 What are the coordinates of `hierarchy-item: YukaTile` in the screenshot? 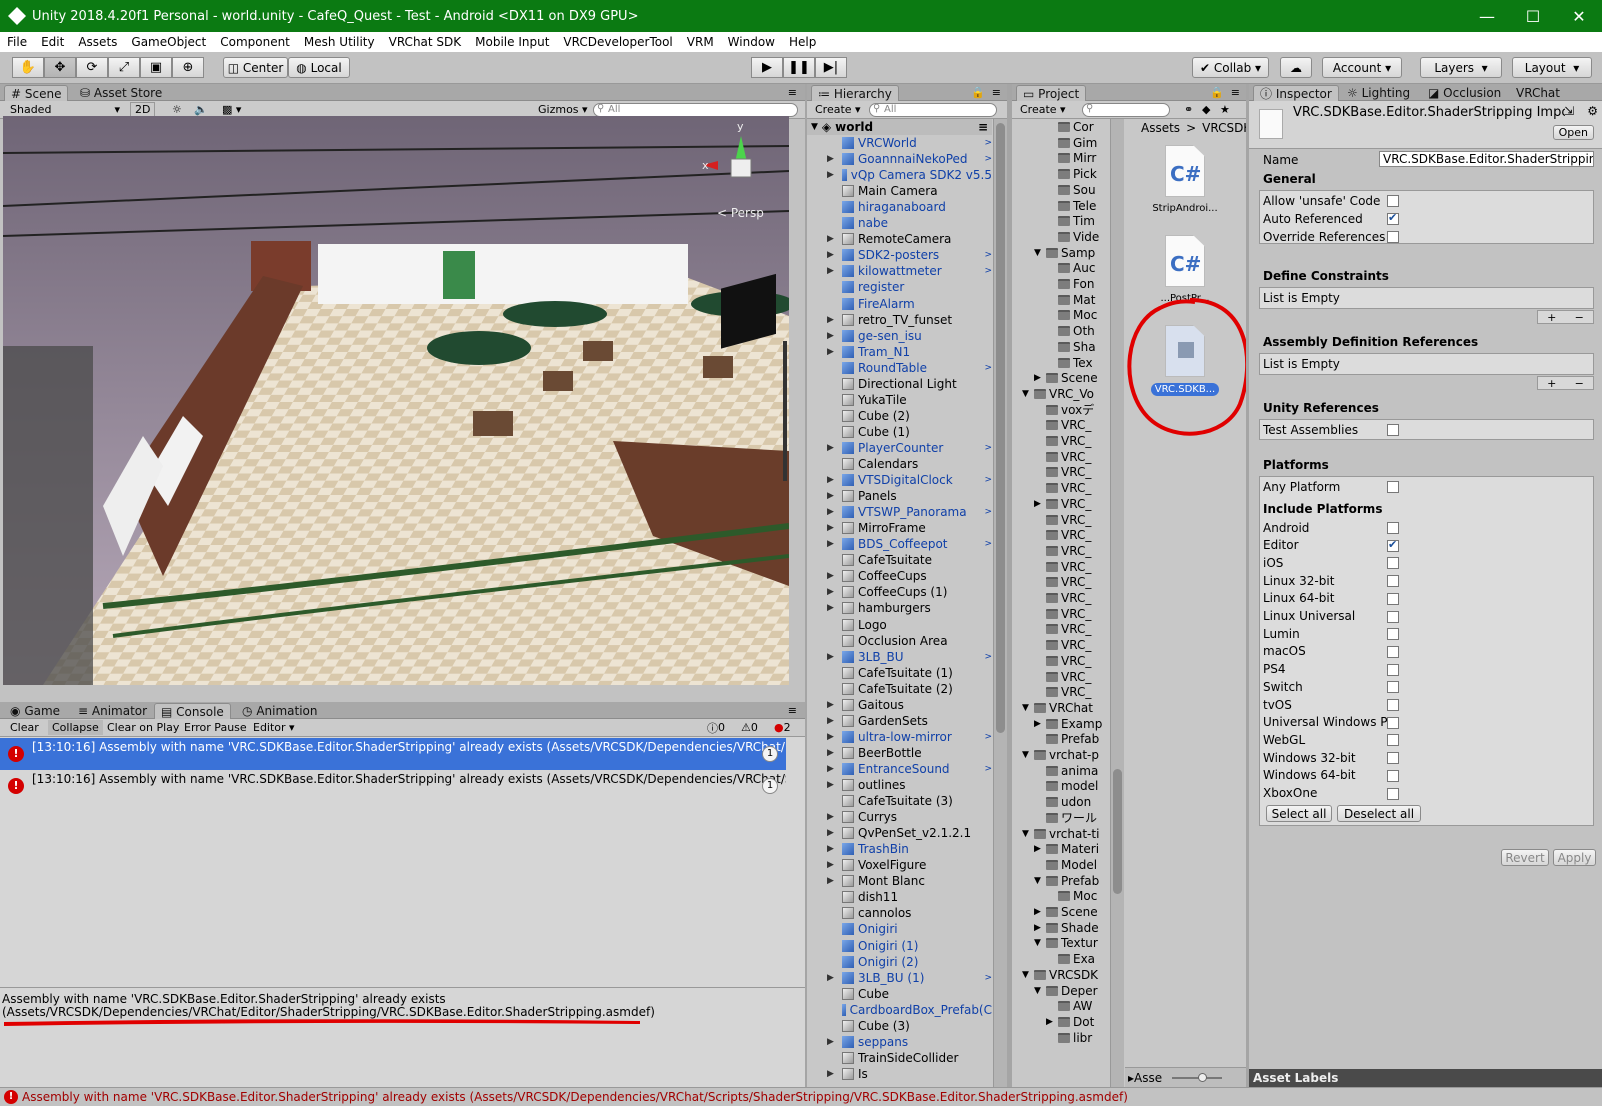 It's located at (917, 400).